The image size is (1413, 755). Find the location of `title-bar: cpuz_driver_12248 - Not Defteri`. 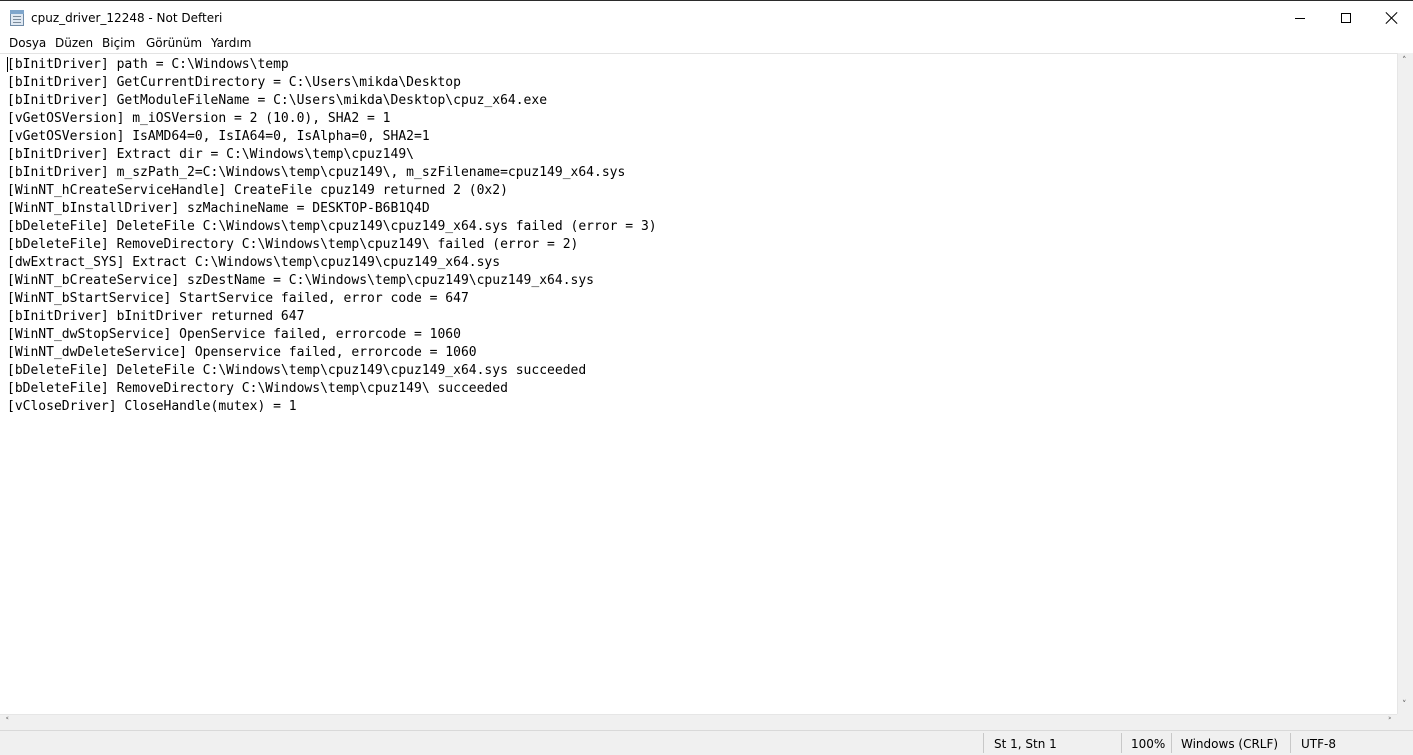

title-bar: cpuz_driver_12248 - Not Defteri is located at coordinates (706, 17).